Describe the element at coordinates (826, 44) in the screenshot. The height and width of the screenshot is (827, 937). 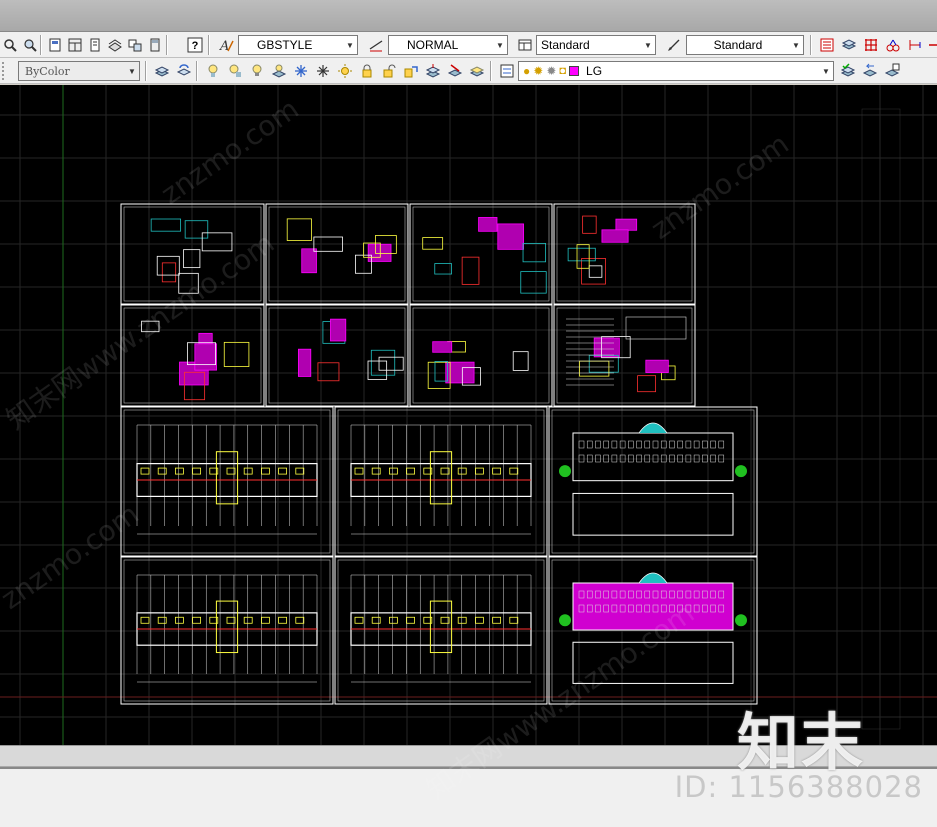
I see `layer-states-icon` at that location.